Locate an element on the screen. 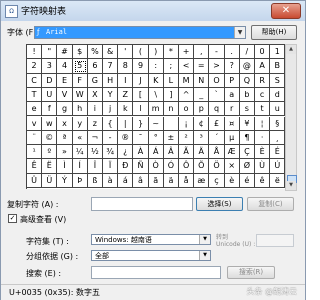 Image resolution: width=320 pixels, height=300 pixels. char-cell: Þ is located at coordinates (80, 180).